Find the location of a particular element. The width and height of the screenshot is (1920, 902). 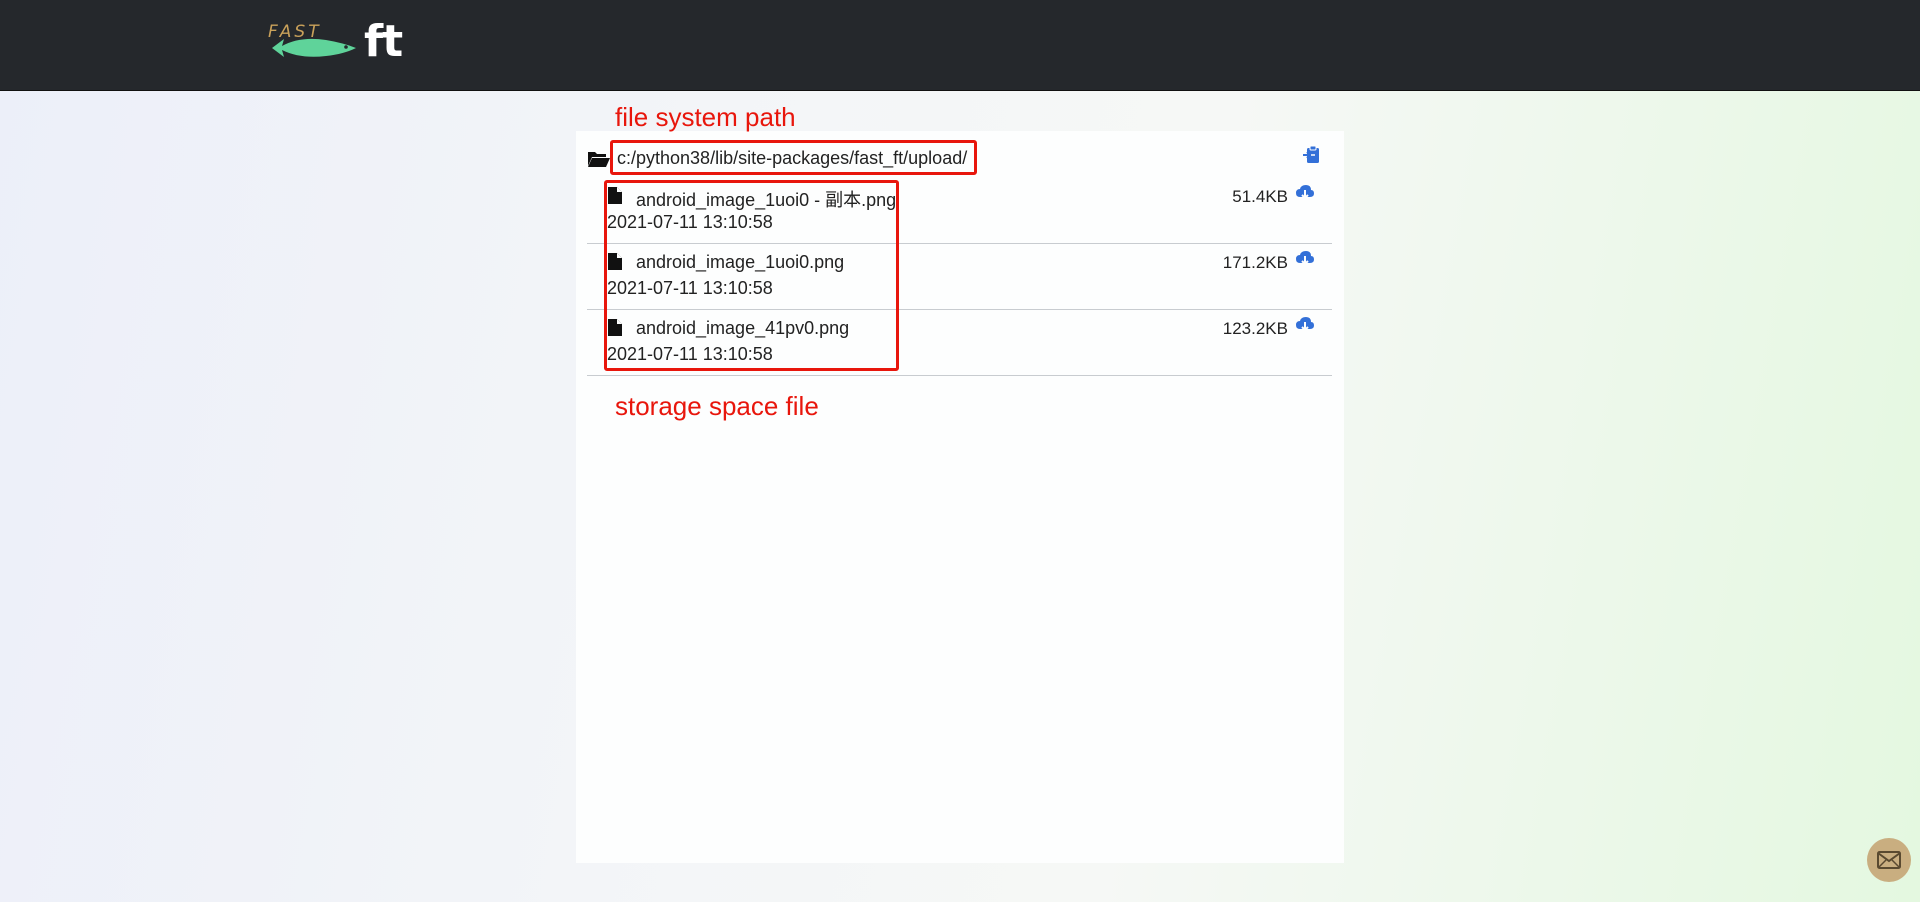

annotation-files-box is located at coordinates (751, 275).